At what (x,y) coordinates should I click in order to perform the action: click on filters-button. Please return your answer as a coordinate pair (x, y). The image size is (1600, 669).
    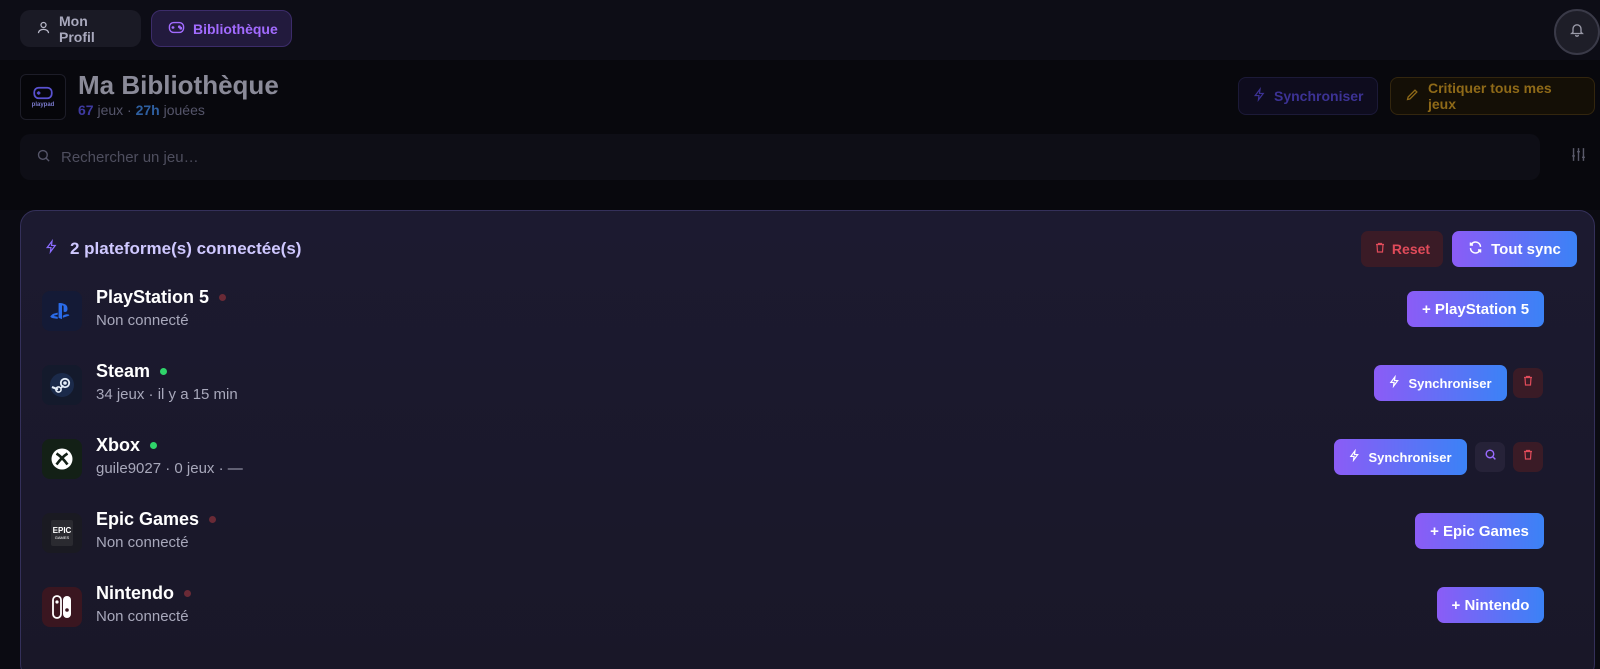
    Looking at the image, I should click on (1578, 157).